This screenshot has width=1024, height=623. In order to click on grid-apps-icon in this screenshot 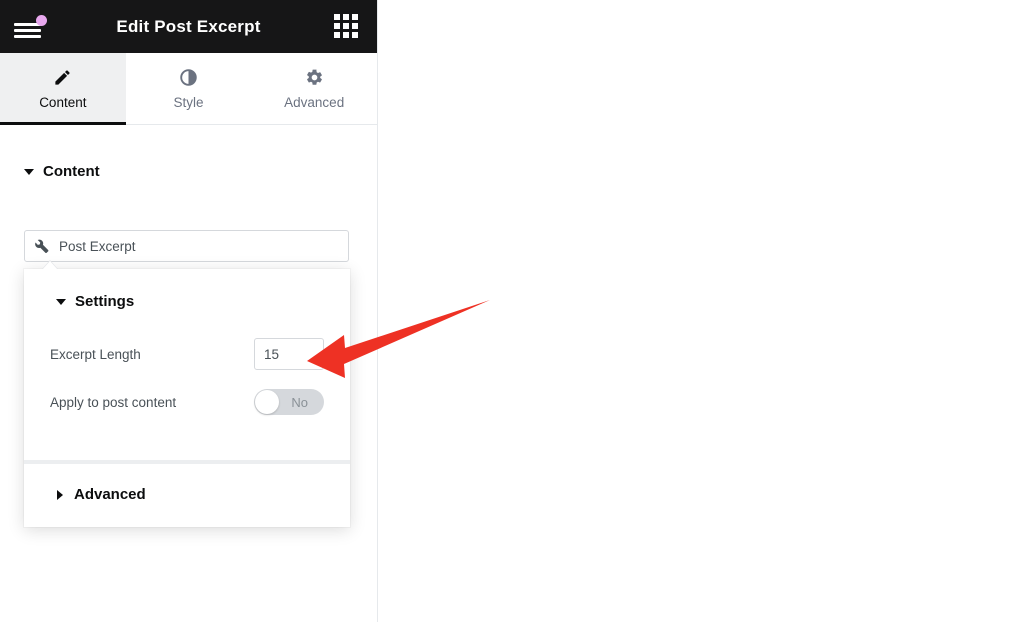, I will do `click(346, 26)`.